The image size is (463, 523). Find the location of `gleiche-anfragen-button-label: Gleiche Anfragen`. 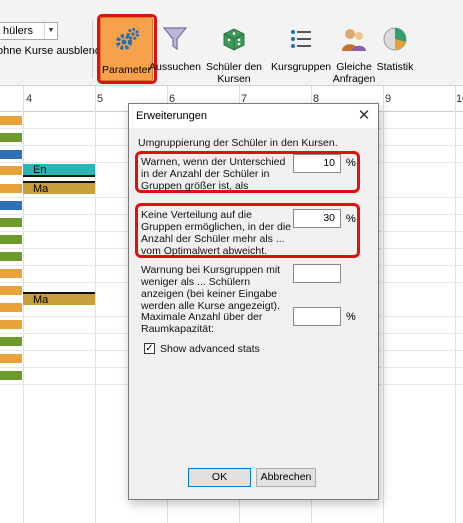

gleiche-anfragen-button-label: Gleiche Anfragen is located at coordinates (354, 73).